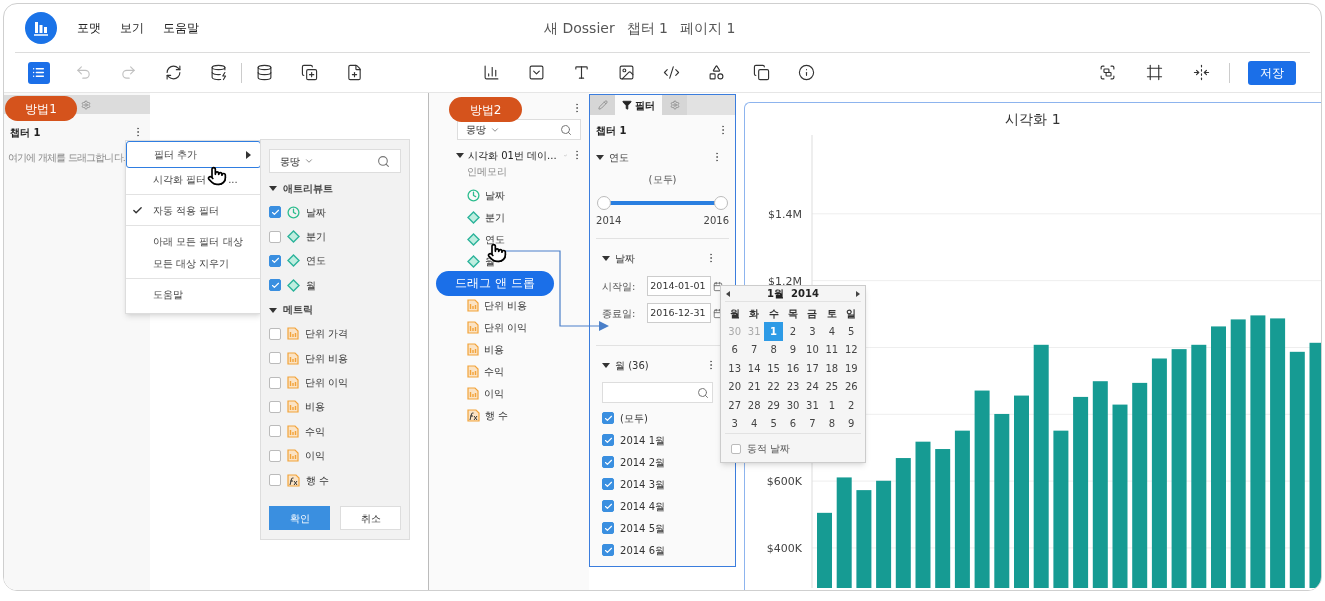 The image size is (1325, 601). I want to click on filter-tab: 필터, so click(638, 105).